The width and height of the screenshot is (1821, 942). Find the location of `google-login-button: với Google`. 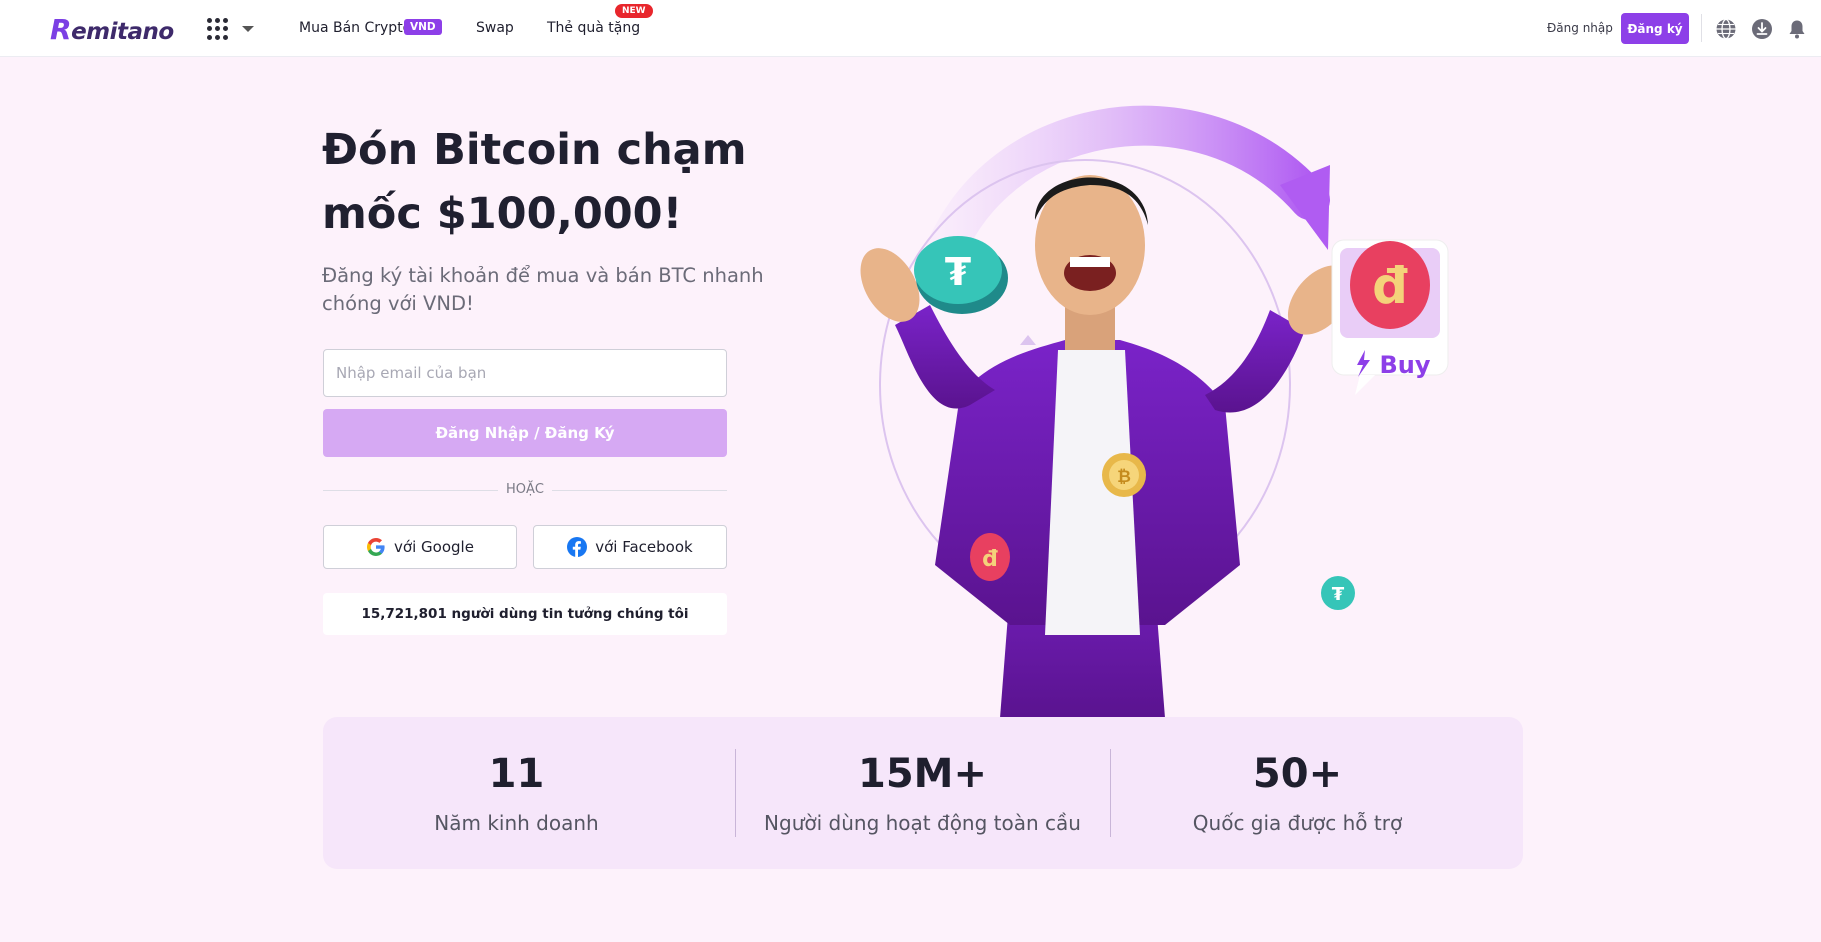

google-login-button: với Google is located at coordinates (420, 547).